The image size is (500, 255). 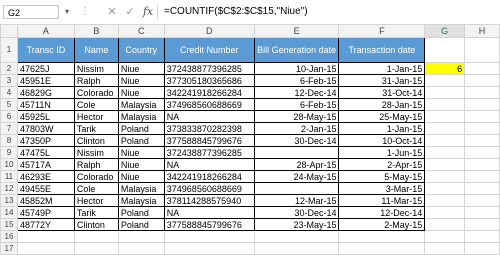 I want to click on data-cell: 45717A, so click(x=45, y=164).